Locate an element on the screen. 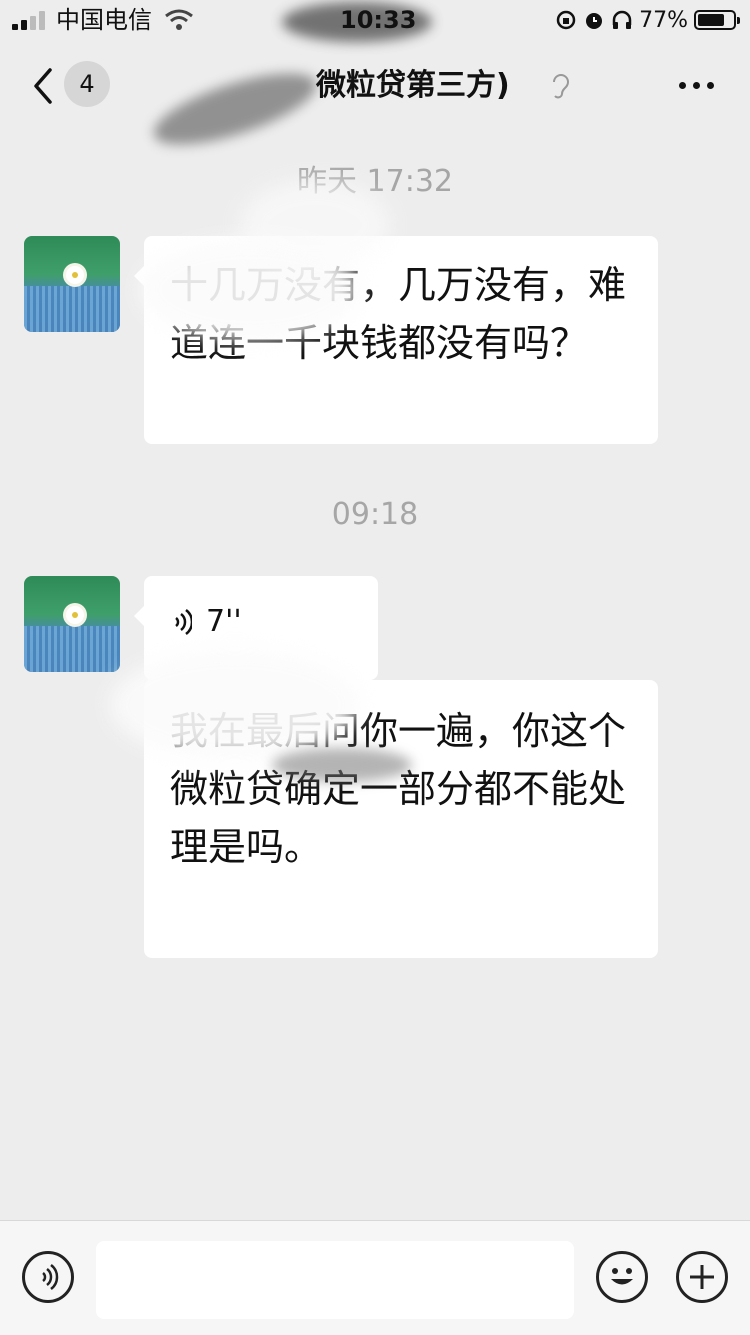 The height and width of the screenshot is (1335, 750). alarm-icon is located at coordinates (594, 21).